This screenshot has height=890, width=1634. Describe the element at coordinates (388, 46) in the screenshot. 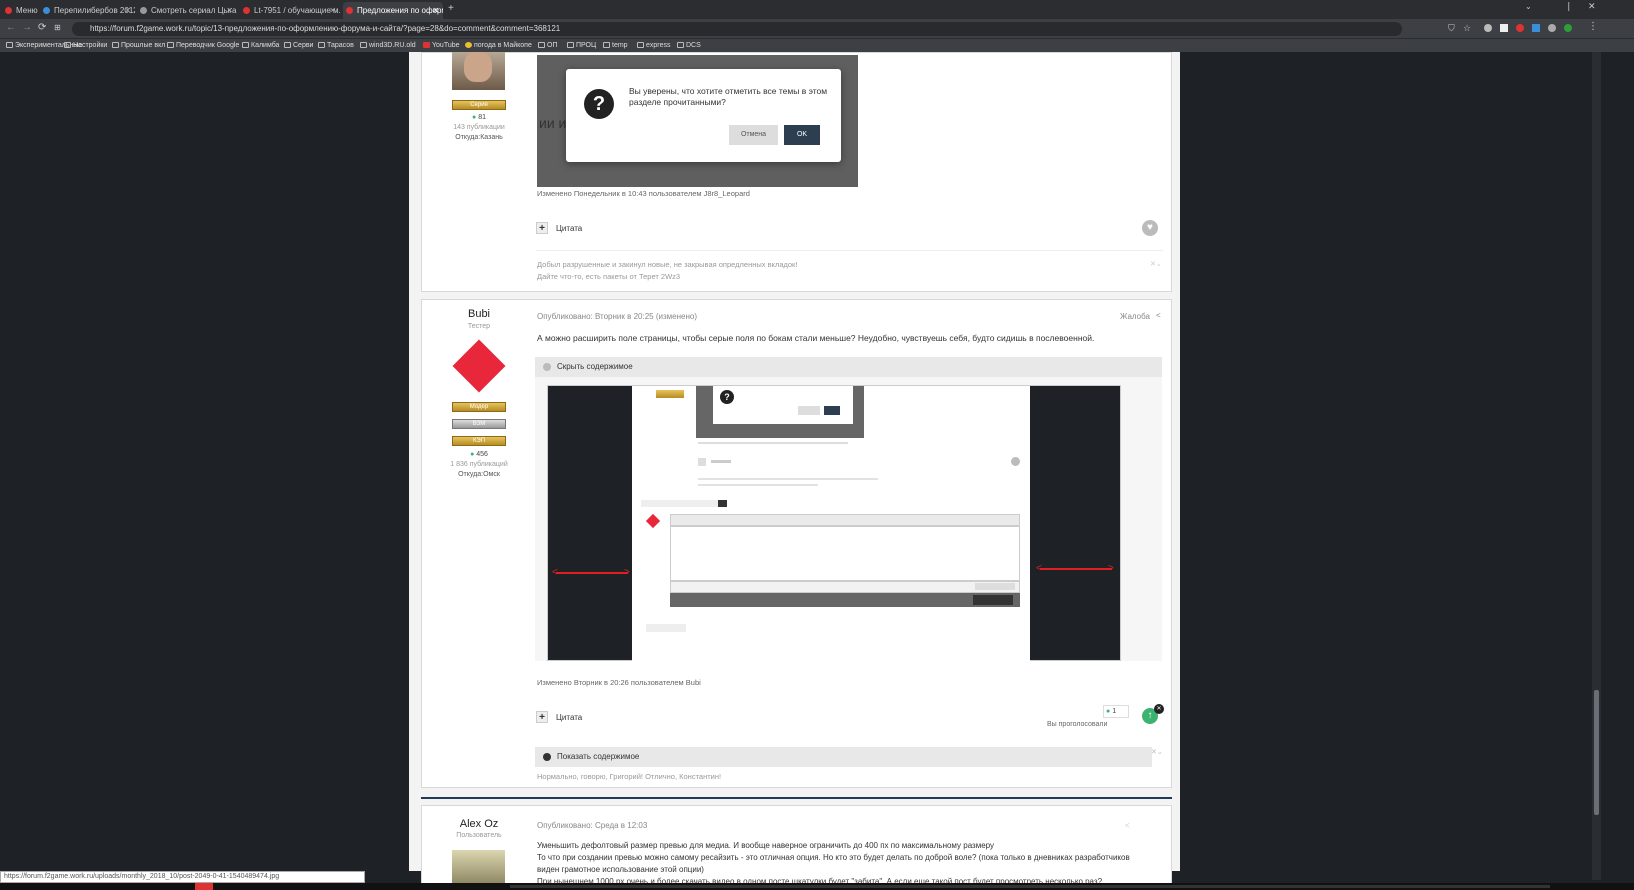

I see `bookmark-item: wind3D.RU.old` at that location.